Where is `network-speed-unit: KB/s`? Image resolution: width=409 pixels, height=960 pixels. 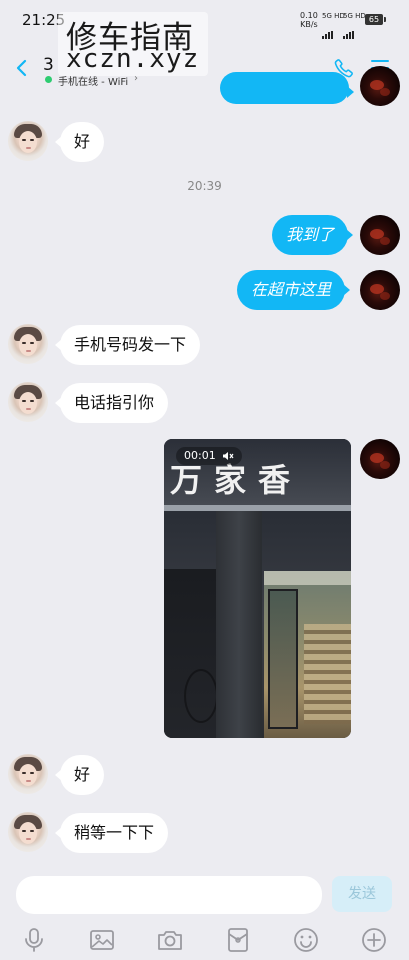 network-speed-unit: KB/s is located at coordinates (309, 24).